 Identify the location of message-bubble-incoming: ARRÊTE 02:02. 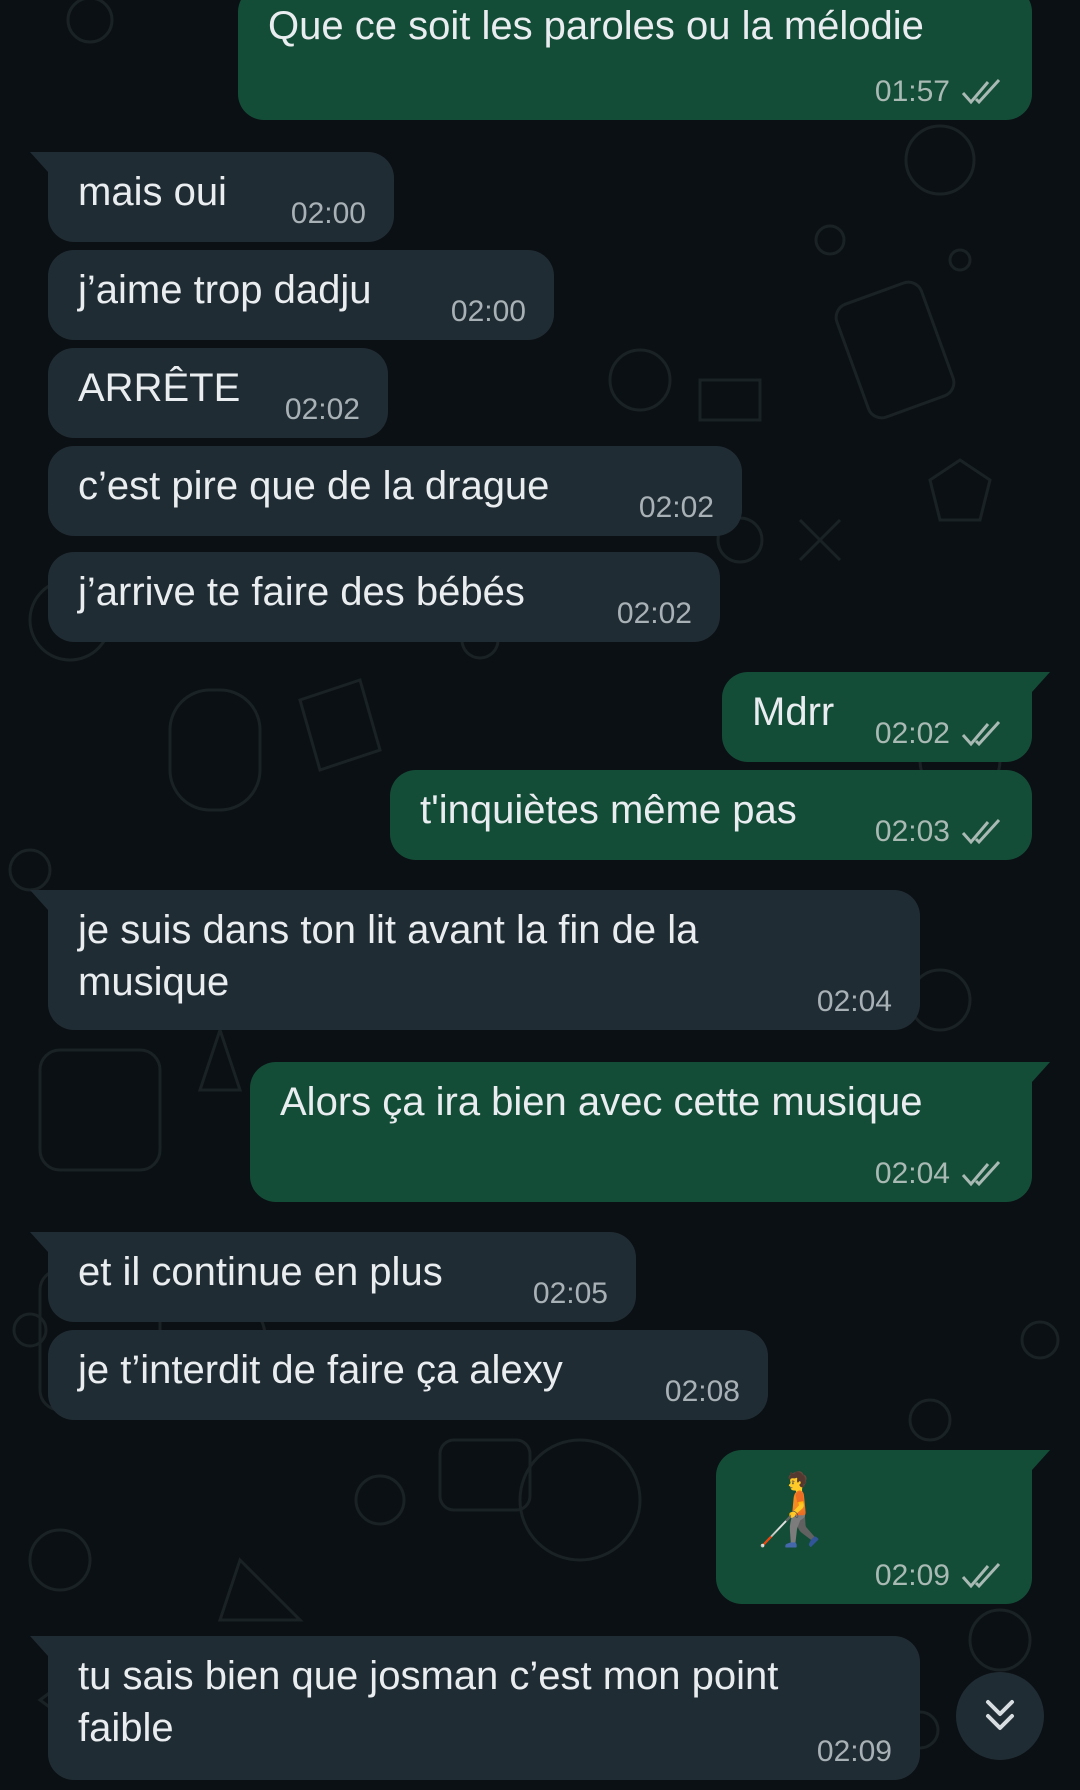
(218, 393).